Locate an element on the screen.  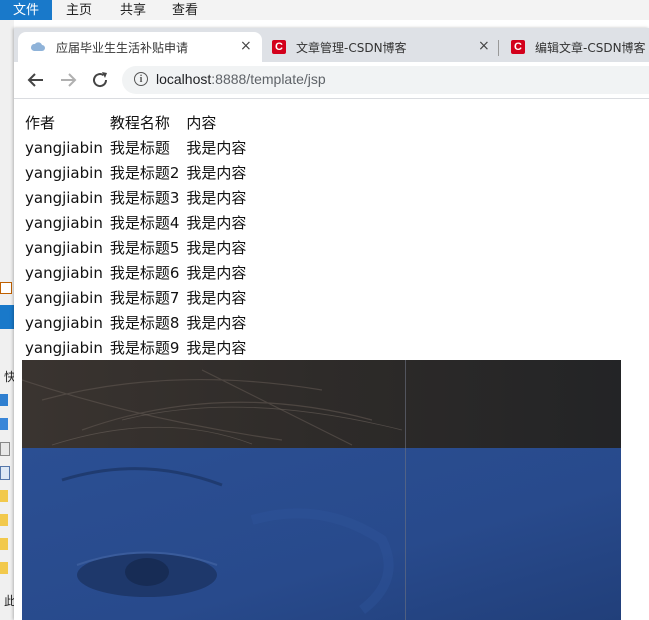
tab-title: 应届毕业生生活补贴申请 is located at coordinates (122, 48).